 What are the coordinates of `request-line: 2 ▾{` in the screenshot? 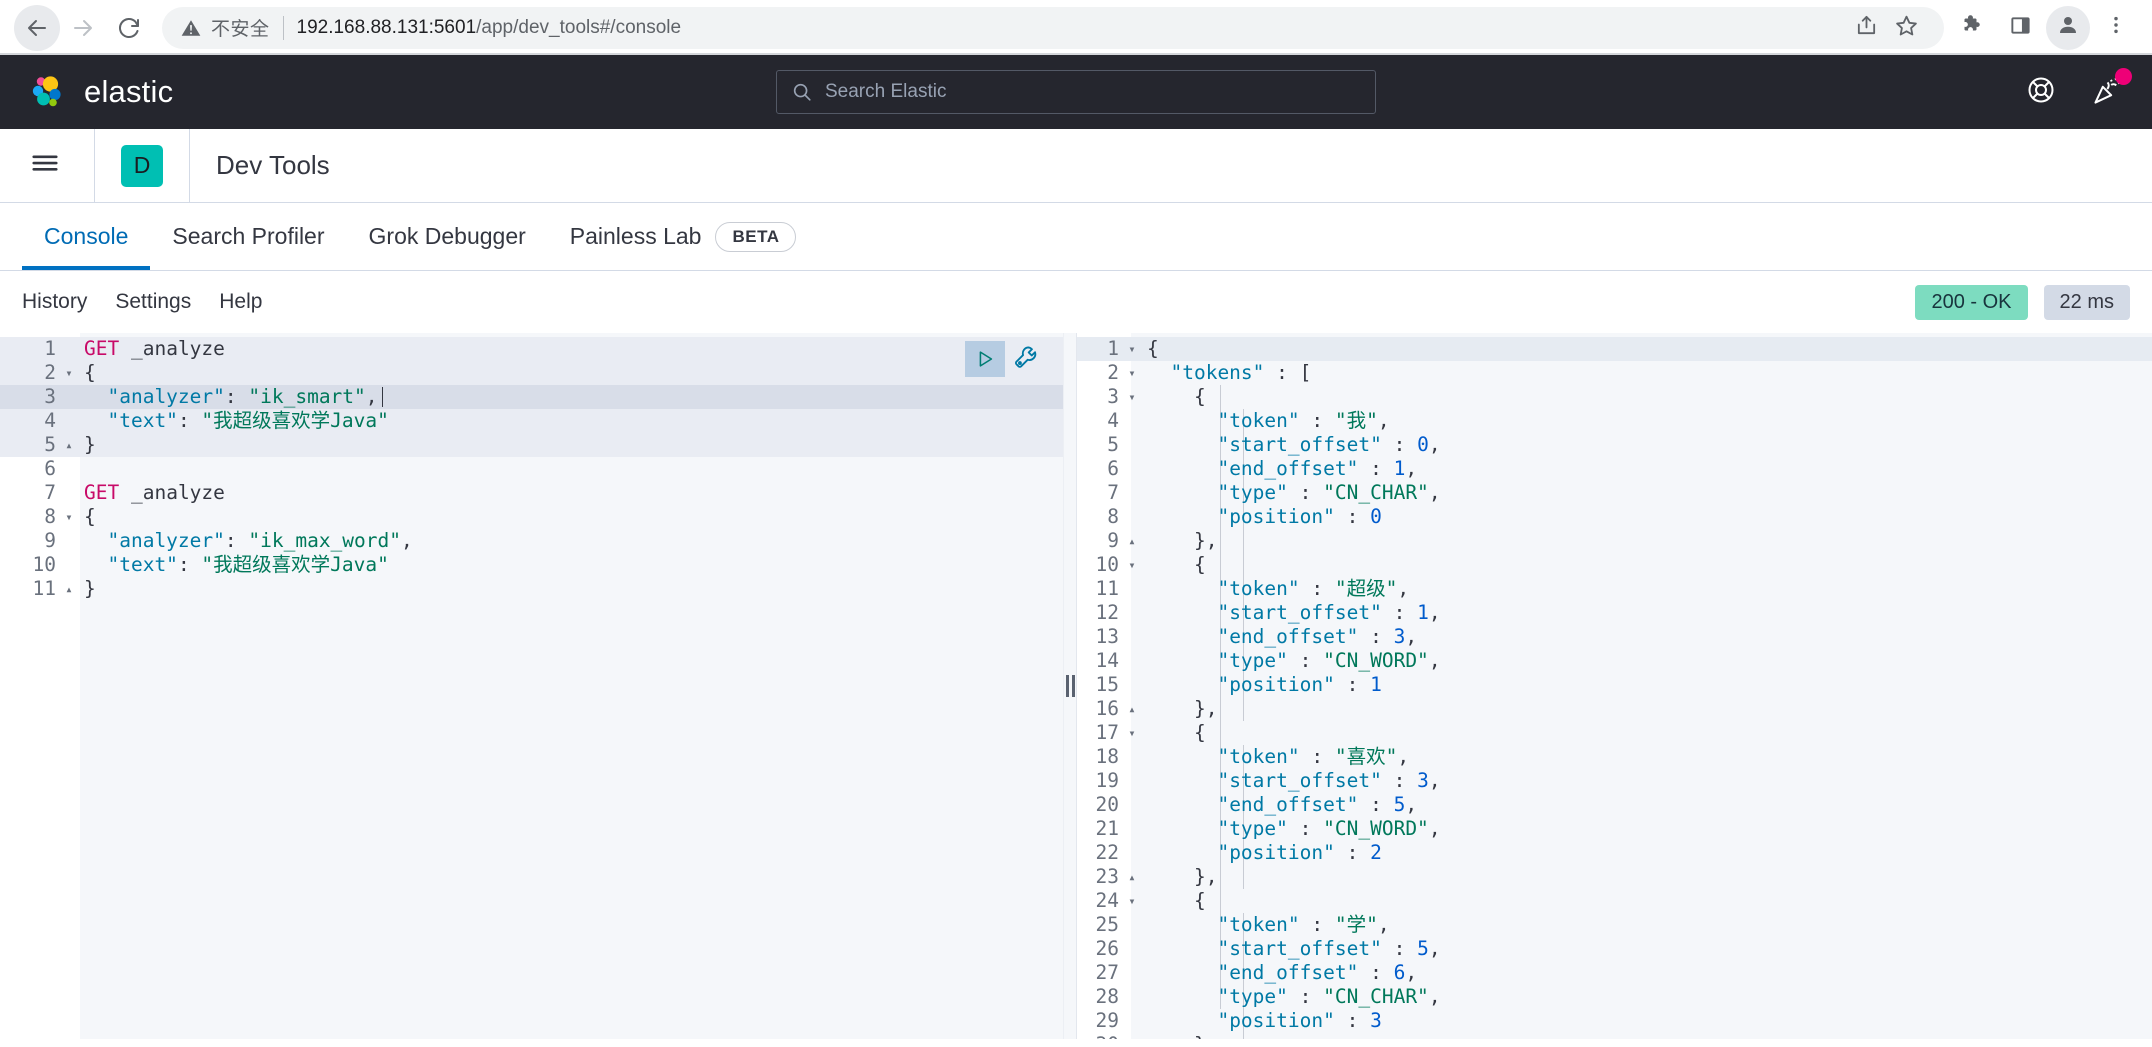 It's located at (531, 373).